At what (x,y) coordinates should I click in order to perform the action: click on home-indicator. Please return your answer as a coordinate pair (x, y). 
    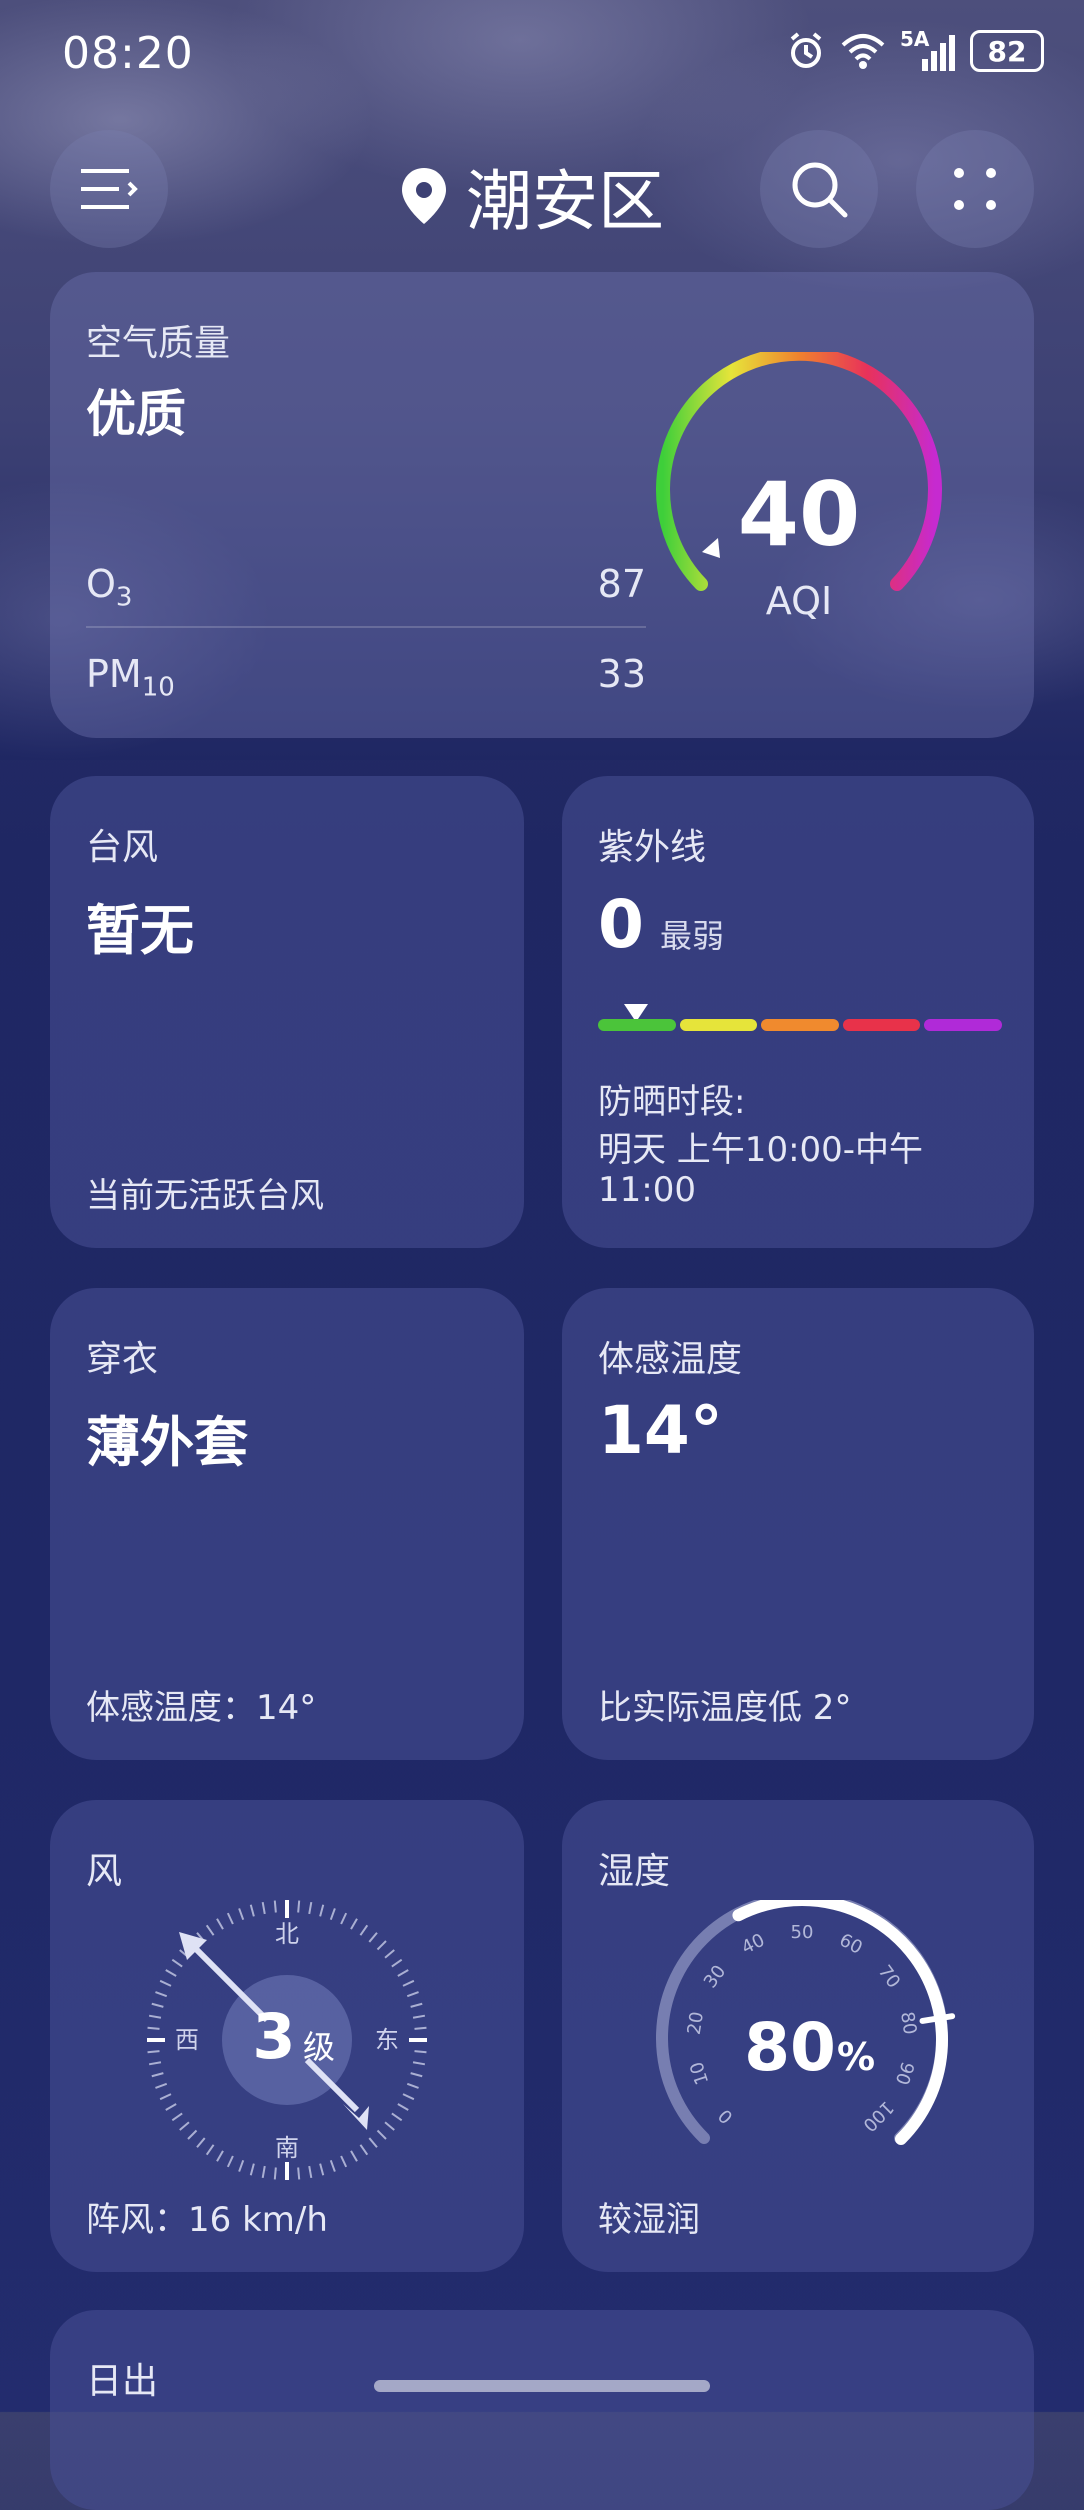
    Looking at the image, I should click on (542, 2386).